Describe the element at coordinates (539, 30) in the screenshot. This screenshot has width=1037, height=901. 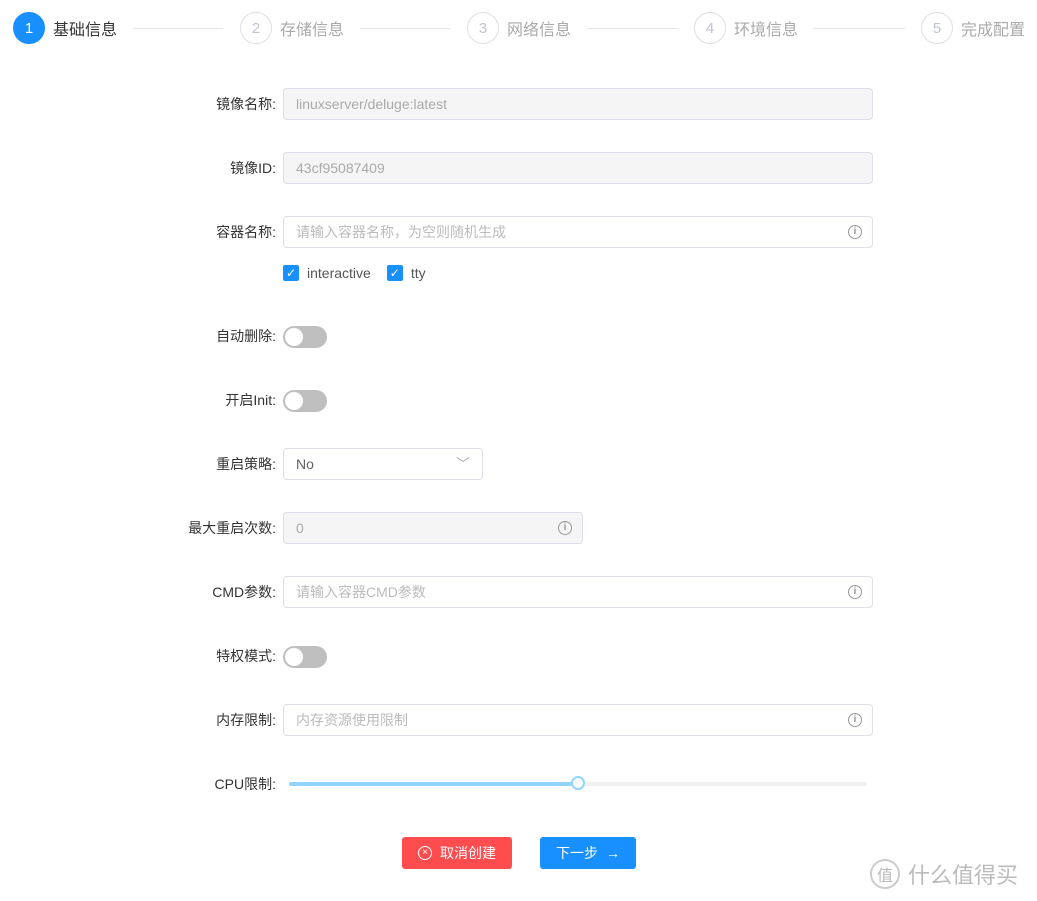
I see `step-label: 网络信息` at that location.